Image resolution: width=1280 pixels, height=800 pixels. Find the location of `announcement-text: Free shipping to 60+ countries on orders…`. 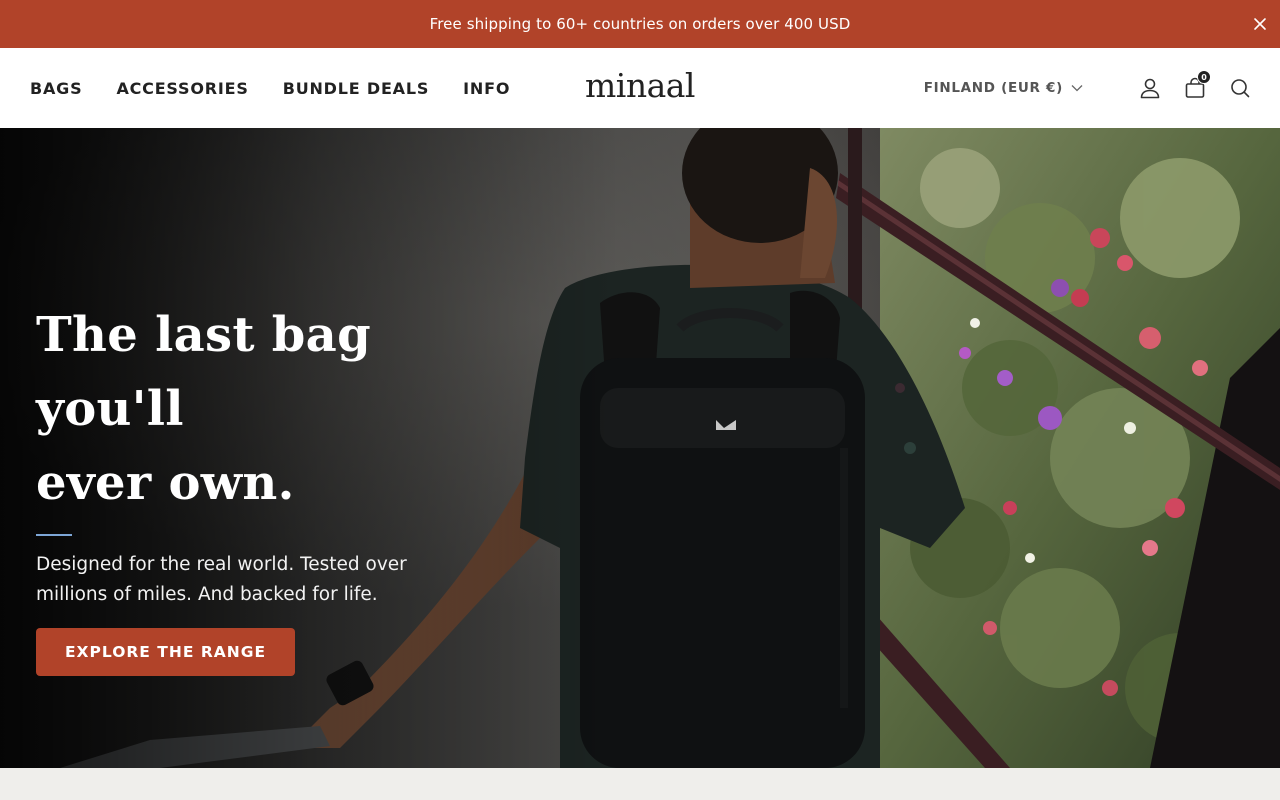

announcement-text: Free shipping to 60+ countries on orders… is located at coordinates (640, 24).